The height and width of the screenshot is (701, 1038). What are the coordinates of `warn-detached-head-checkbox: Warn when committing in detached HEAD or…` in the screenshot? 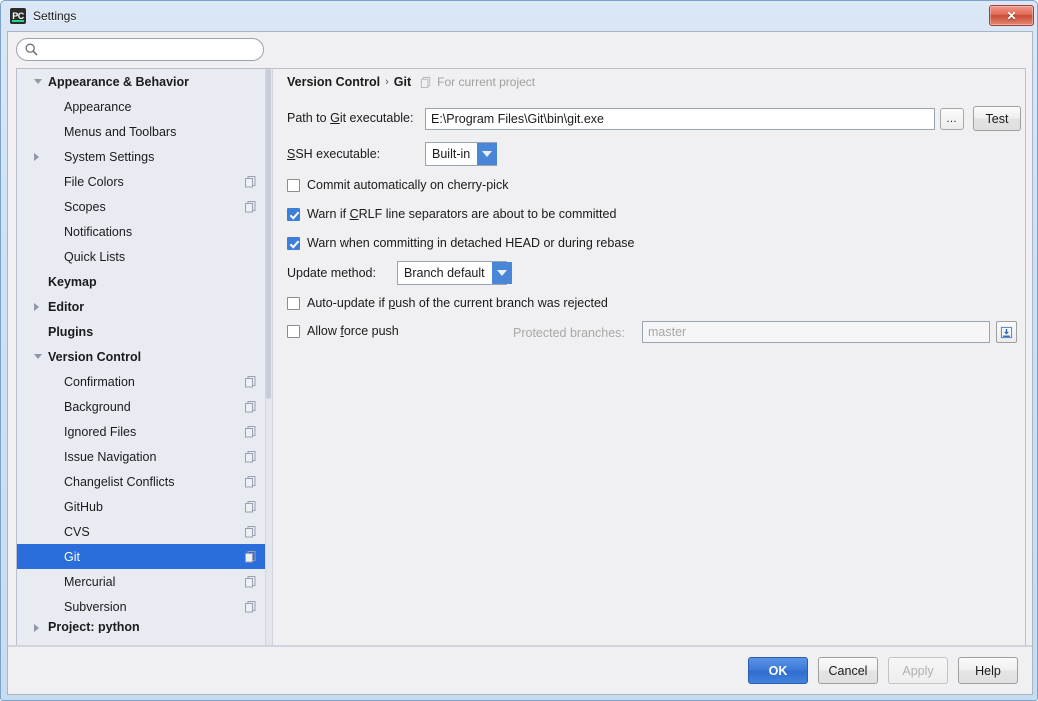 It's located at (460, 243).